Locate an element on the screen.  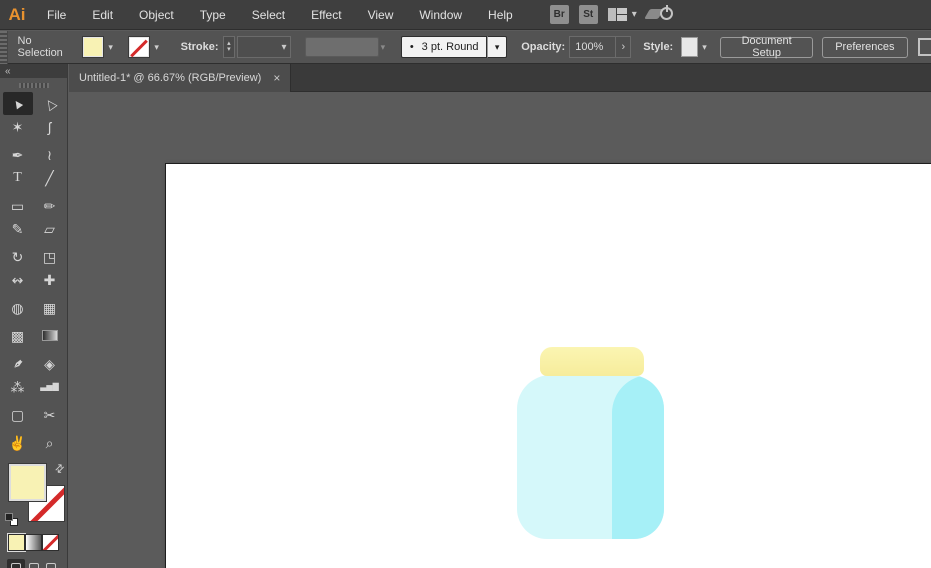
curvature-tool: ≀ is located at coordinates (50, 154).